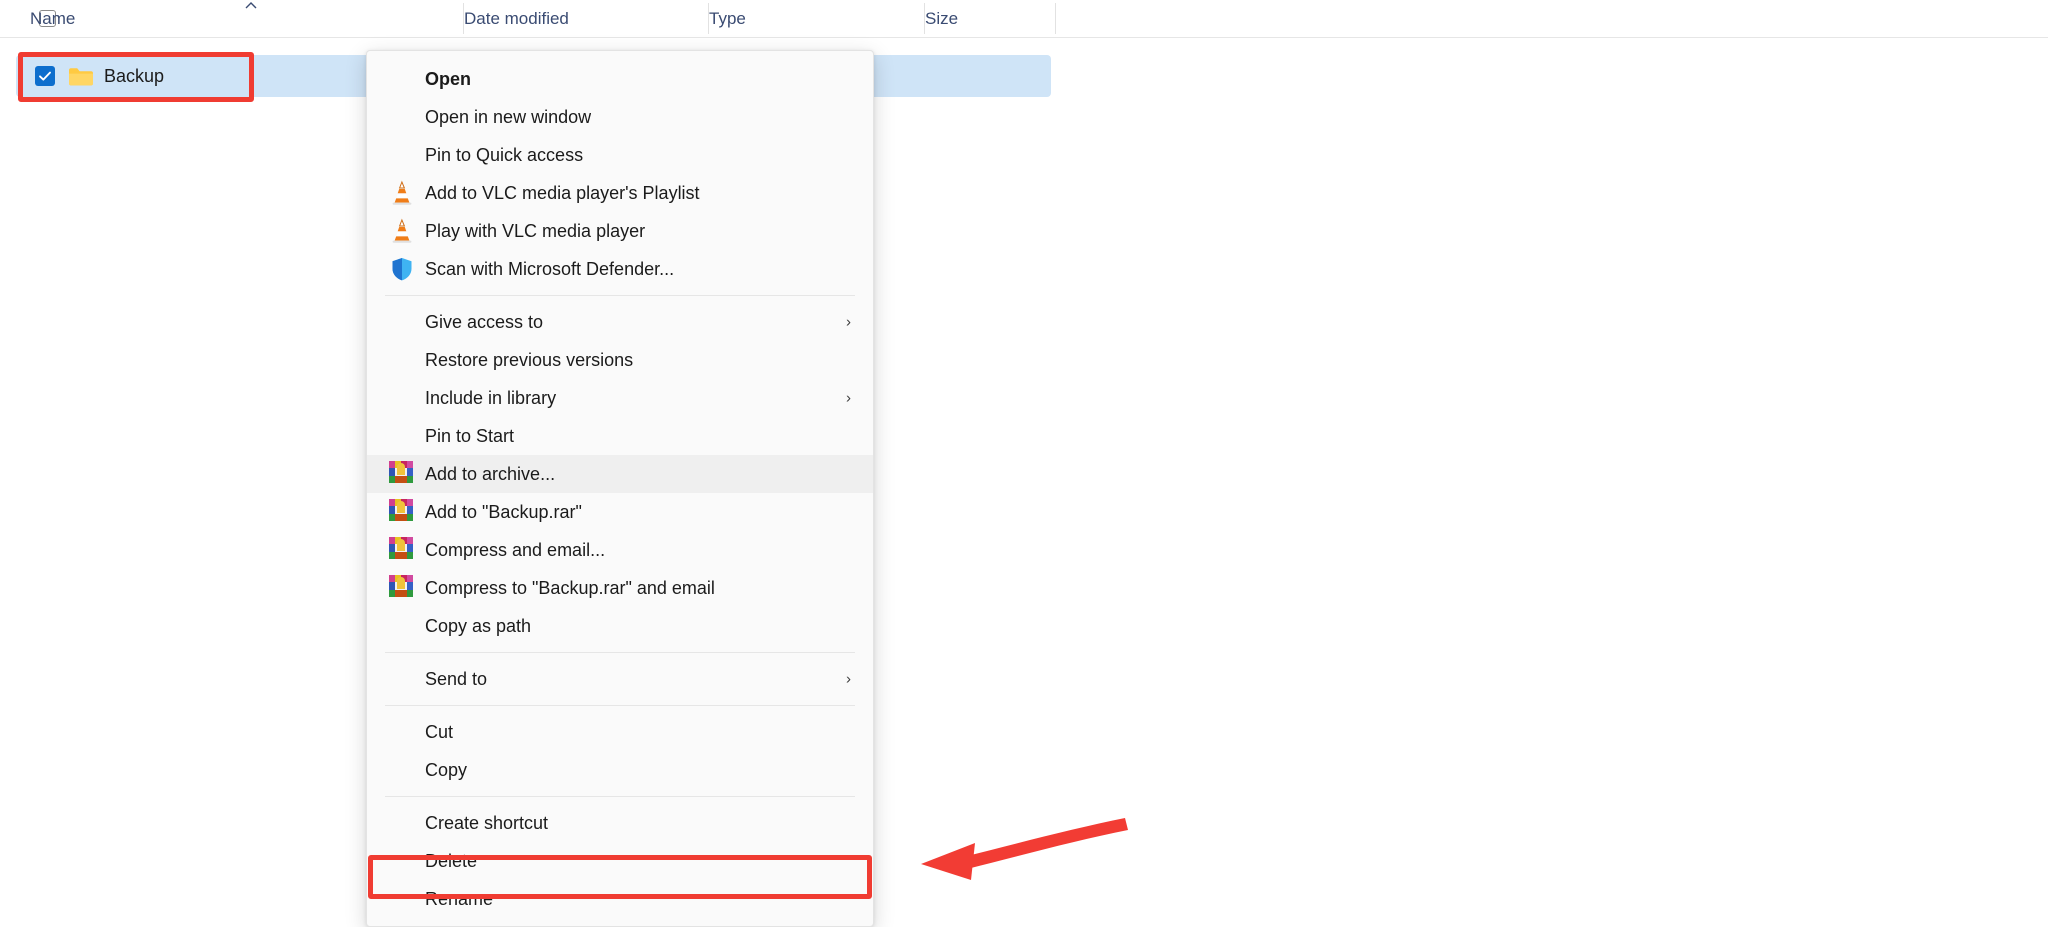 This screenshot has height=927, width=2048. I want to click on context-menu-item-play-with-vlc-media-player: Play with VLC media player, so click(620, 231).